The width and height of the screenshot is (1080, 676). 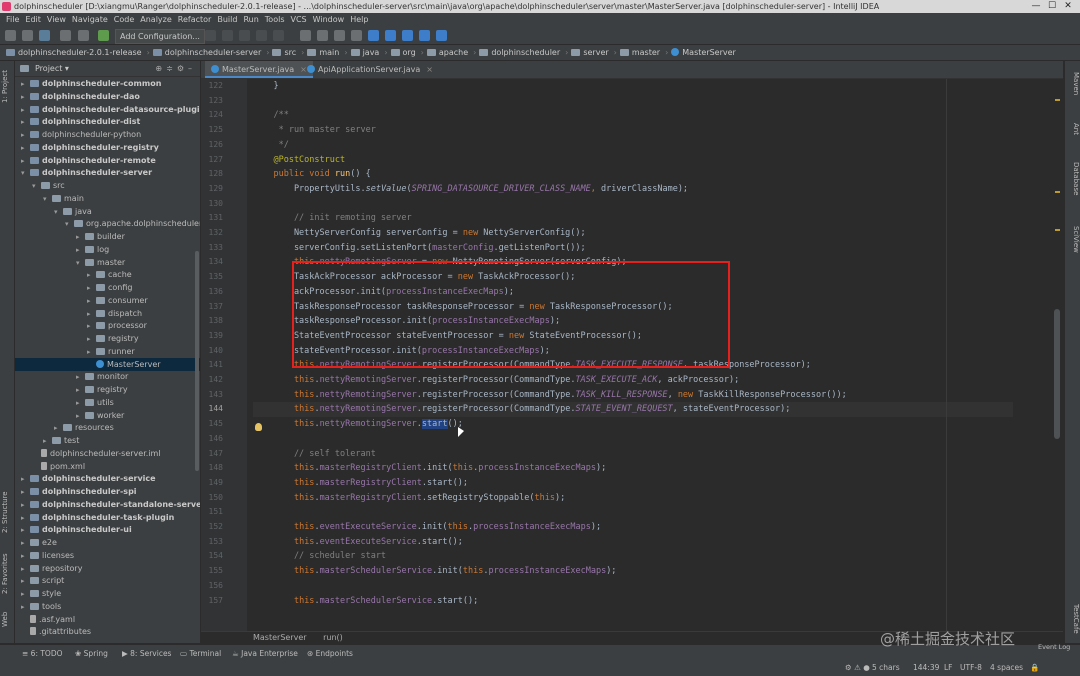 What do you see at coordinates (107, 478) in the screenshot?
I see `tree-item: ▸ dolphinscheduler-service` at bounding box center [107, 478].